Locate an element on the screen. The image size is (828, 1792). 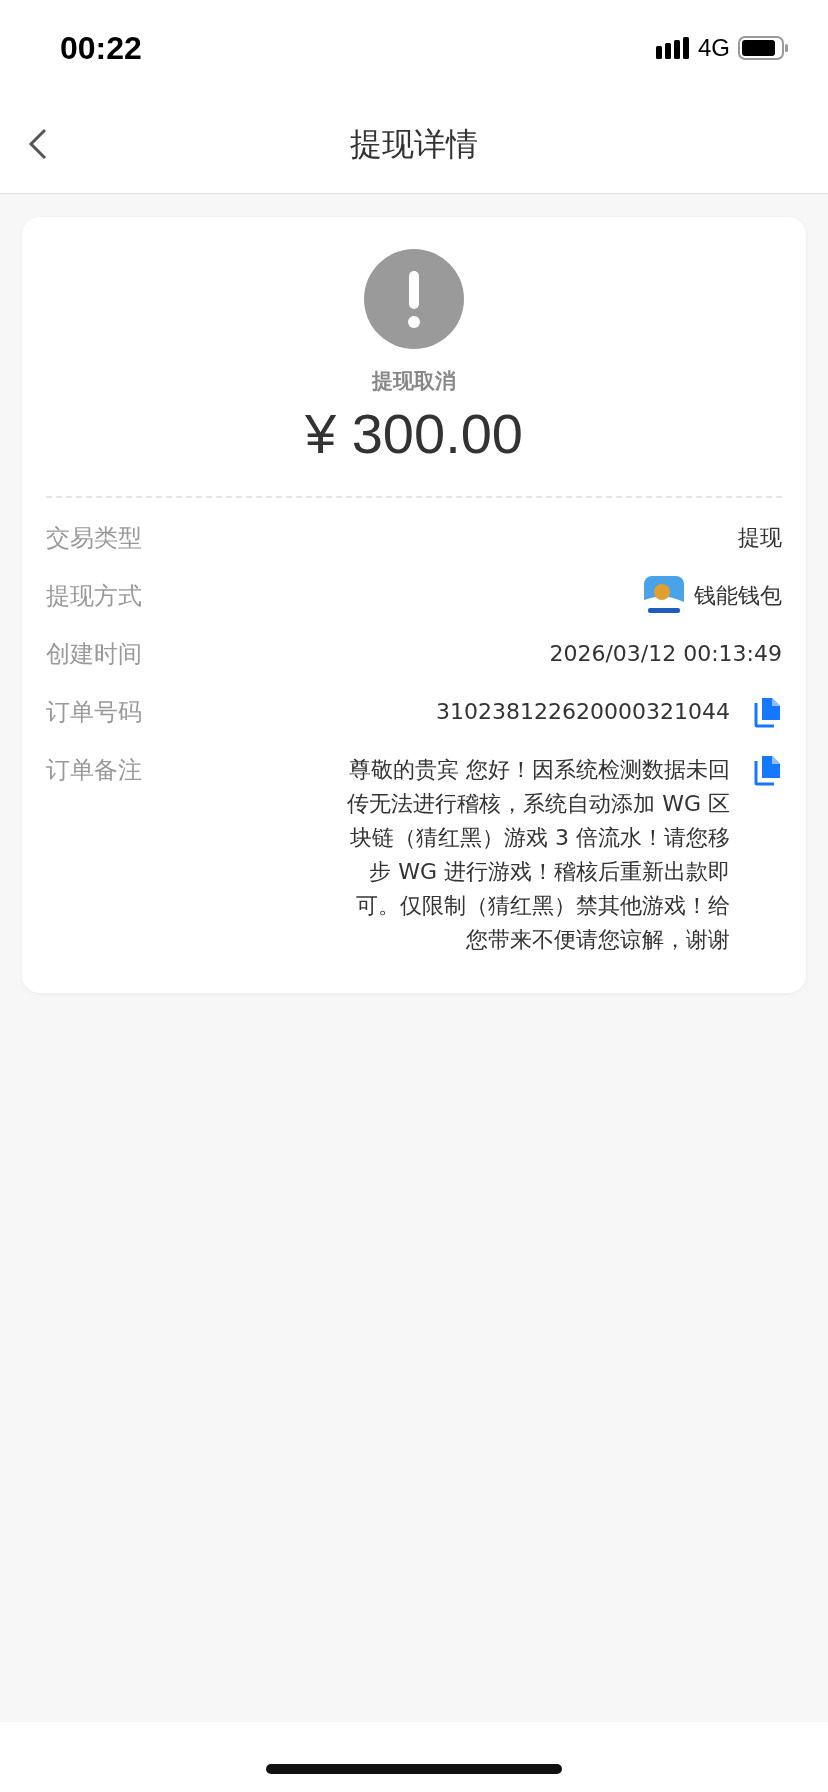
row-value: 尊敬的贵宾 您好！因系统检测数据未回传无法进行稽核，系统自动添加 WG 区块链（猜红黑）游戏 3 倍流水！请您移步 WG 进行游戏！稽核后重新出款即可。仅限制（猜红黑）禁其他游戏！给您带来不便请您谅解，谢谢 is located at coordinates (538, 855).